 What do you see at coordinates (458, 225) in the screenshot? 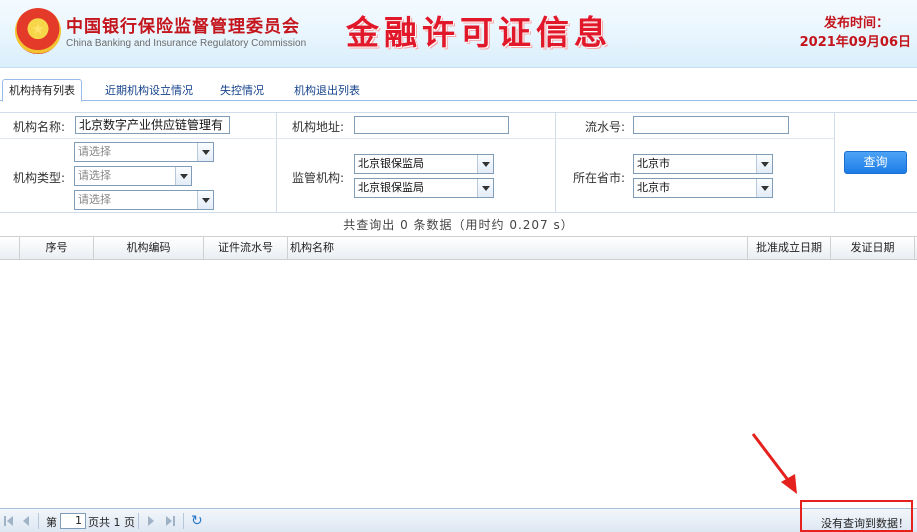
I see `result-summary: 共查询出 0 条数据（用时约 0.207 s）` at bounding box center [458, 225].